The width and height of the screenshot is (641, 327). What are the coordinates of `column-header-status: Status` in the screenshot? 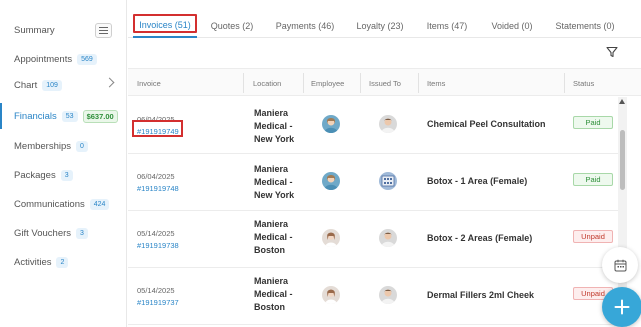 It's located at (583, 83).